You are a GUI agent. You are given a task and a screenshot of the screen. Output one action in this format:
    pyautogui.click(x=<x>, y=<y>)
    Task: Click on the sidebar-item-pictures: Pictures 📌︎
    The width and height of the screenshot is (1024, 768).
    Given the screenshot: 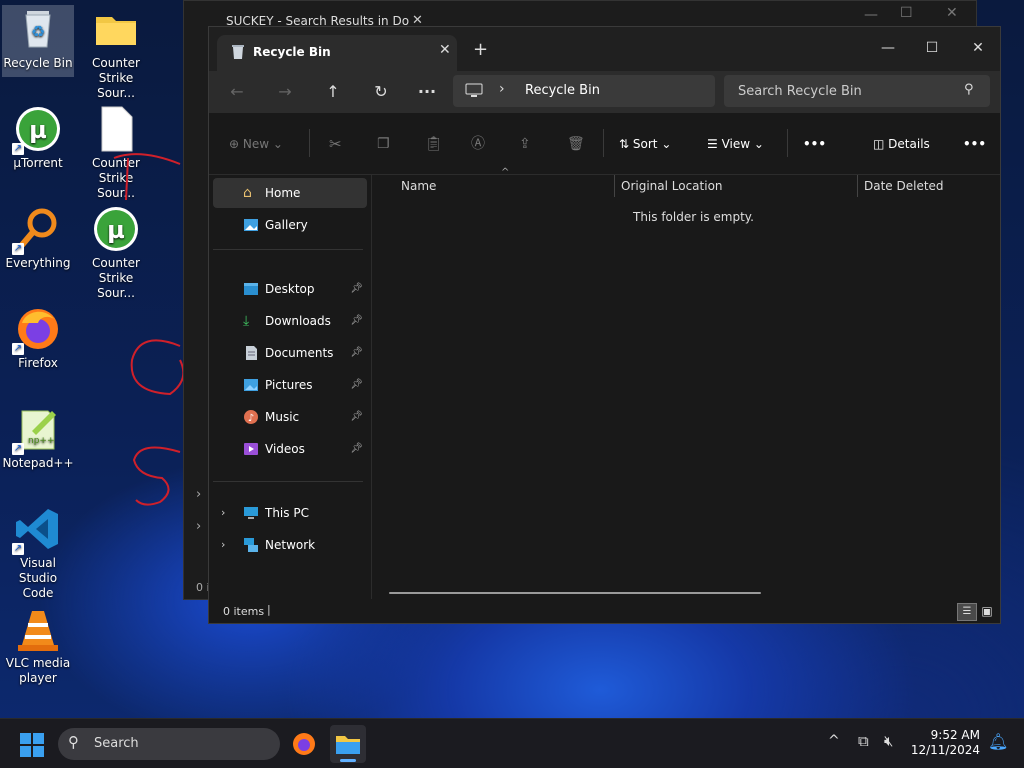 What is the action you would take?
    pyautogui.click(x=290, y=385)
    